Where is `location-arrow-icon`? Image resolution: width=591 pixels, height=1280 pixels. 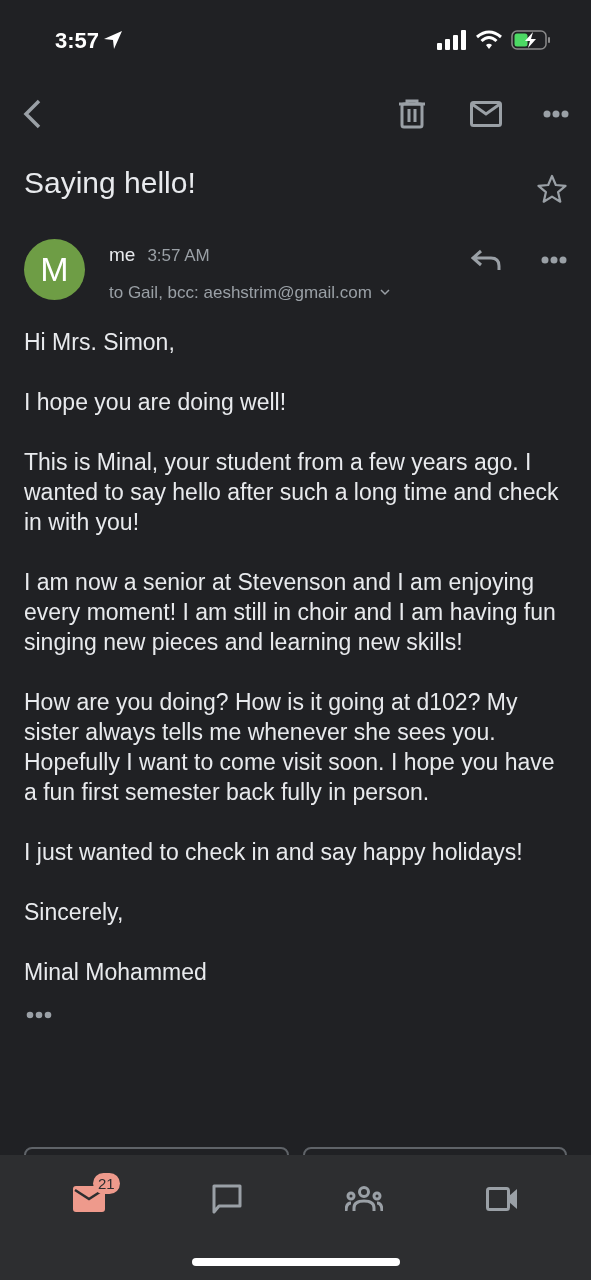
location-arrow-icon is located at coordinates (113, 40).